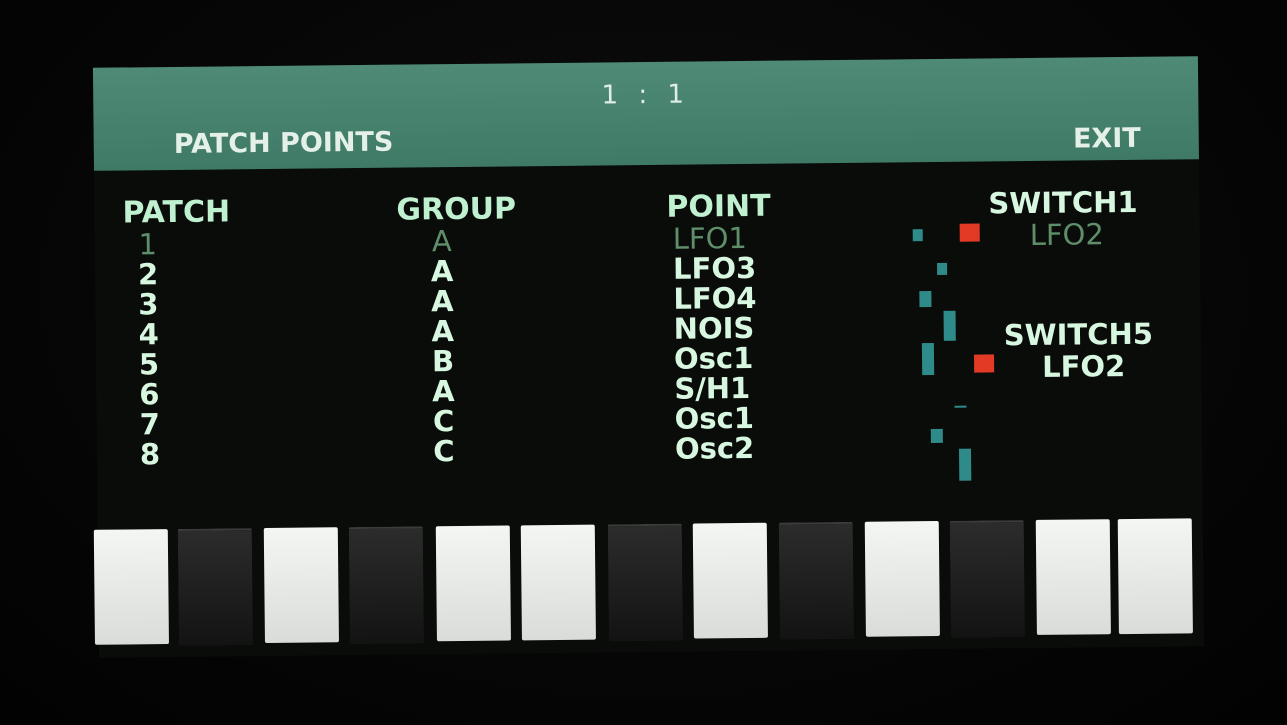 This screenshot has height=725, width=1287. I want to click on point-value: Osc2, so click(714, 448).